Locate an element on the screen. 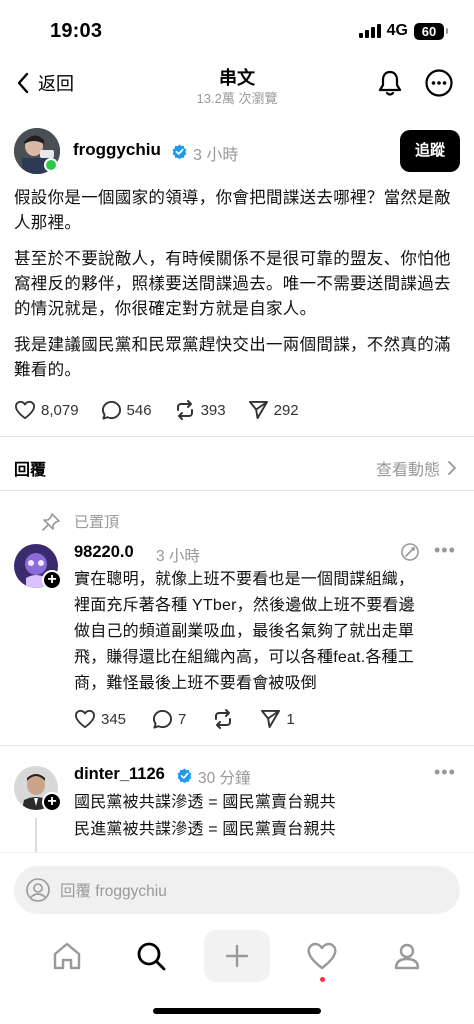 The width and height of the screenshot is (474, 1024). repost-button is located at coordinates (223, 719).